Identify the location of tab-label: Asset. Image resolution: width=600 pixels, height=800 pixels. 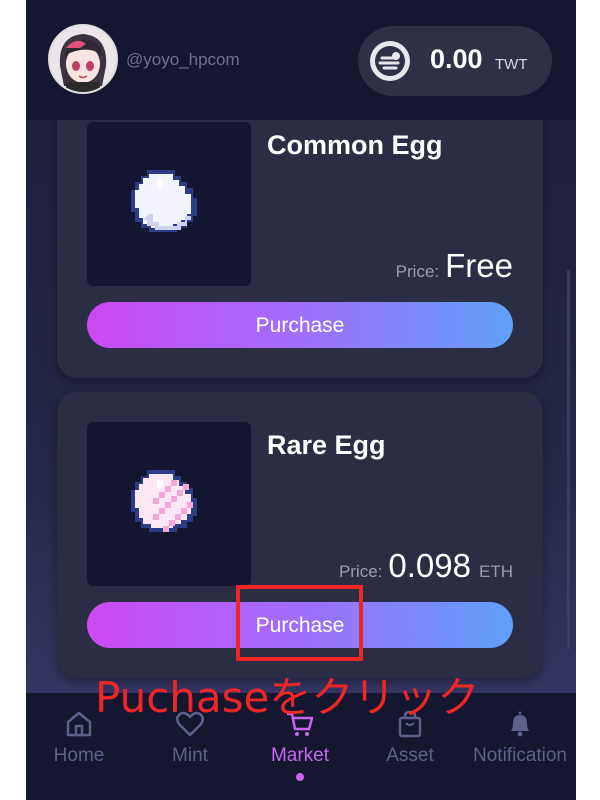
(410, 755).